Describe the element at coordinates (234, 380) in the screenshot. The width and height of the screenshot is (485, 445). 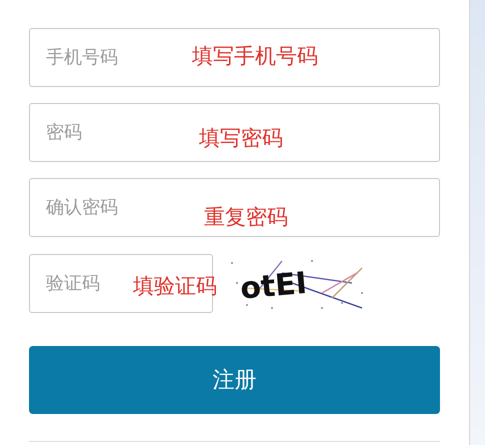
I see `register-button: 注册` at that location.